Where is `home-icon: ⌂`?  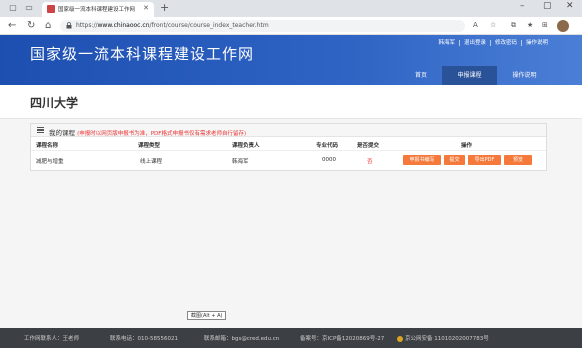
home-icon: ⌂ is located at coordinates (48, 26).